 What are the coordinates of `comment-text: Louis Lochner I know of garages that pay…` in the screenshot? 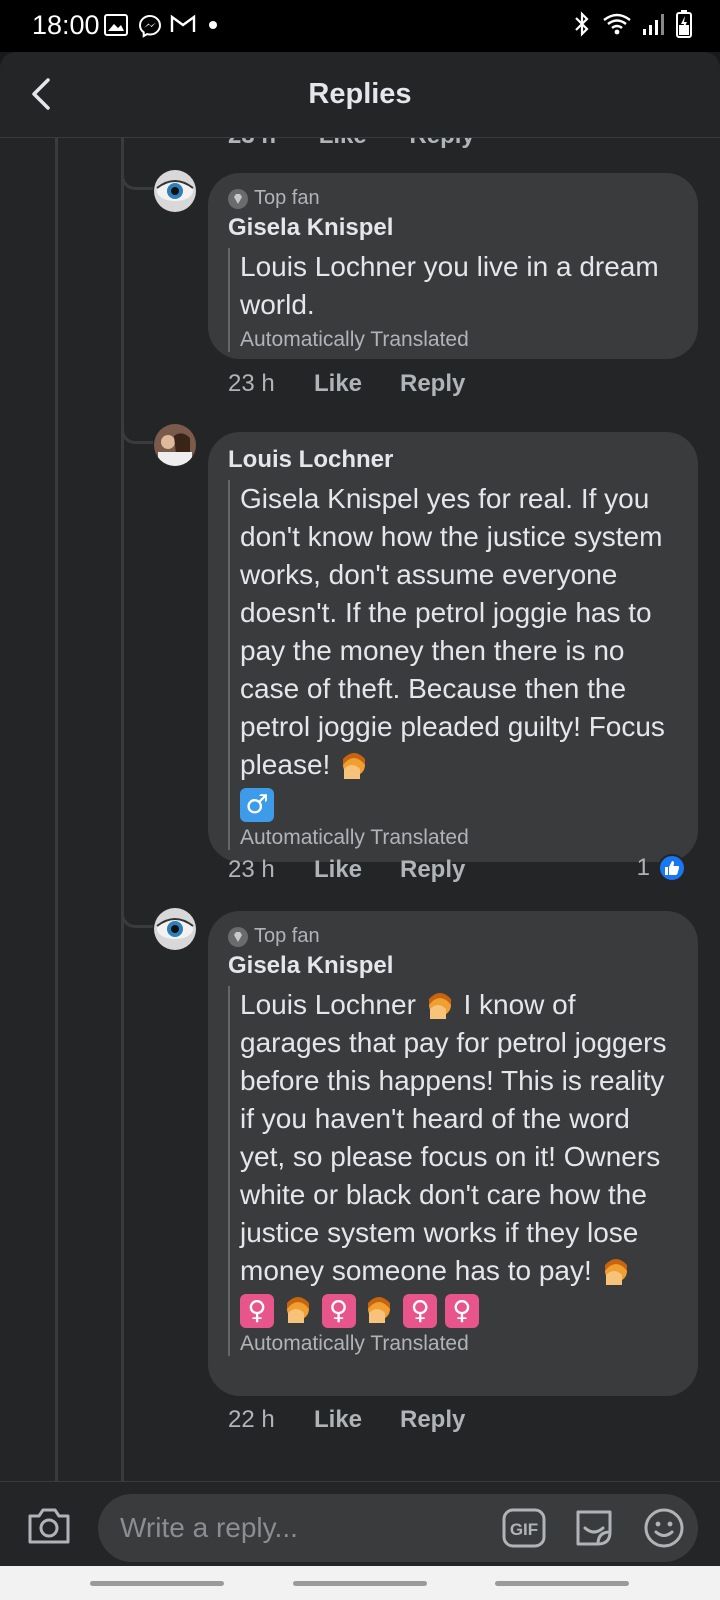 It's located at (459, 1157).